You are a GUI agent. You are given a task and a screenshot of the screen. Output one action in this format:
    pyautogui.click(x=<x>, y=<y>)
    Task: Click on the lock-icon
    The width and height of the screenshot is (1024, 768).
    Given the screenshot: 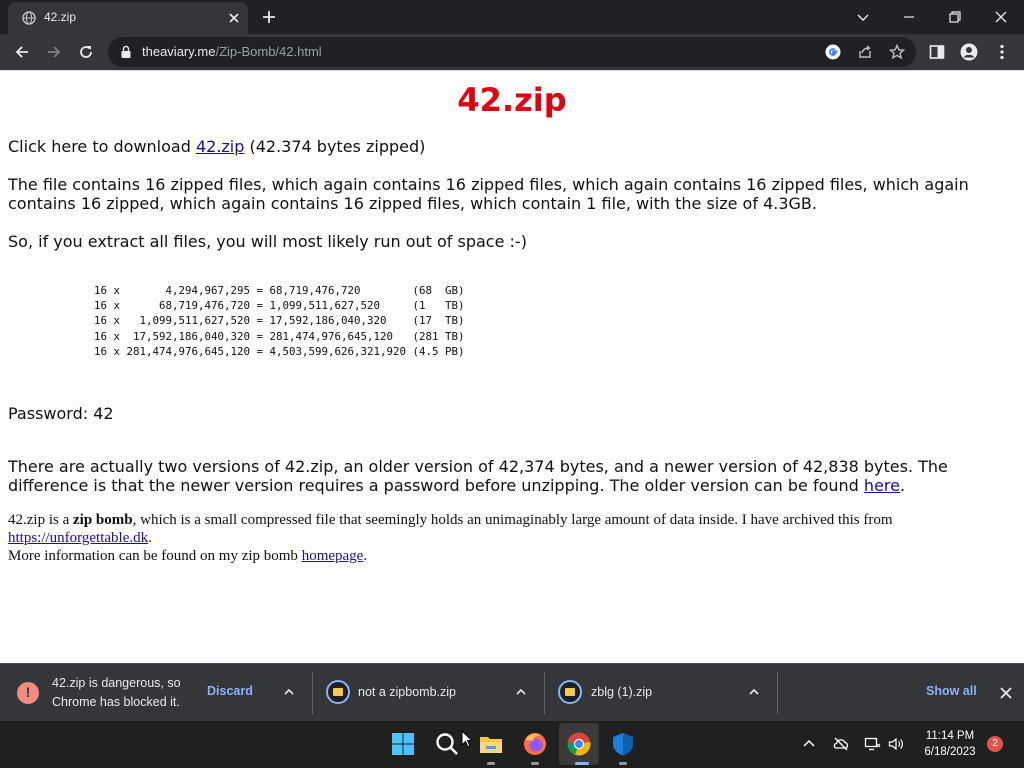 What is the action you would take?
    pyautogui.click(x=126, y=52)
    